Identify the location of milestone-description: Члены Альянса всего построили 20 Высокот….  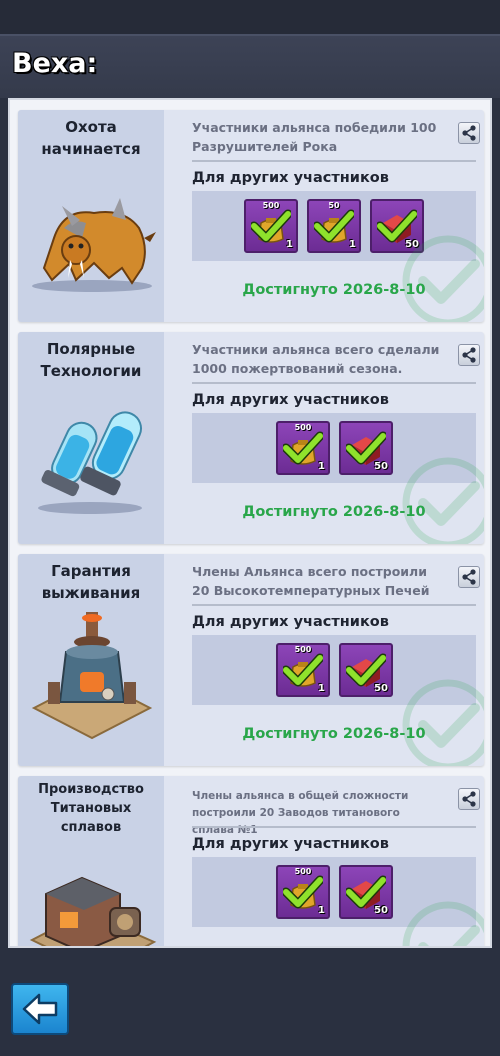
(311, 581).